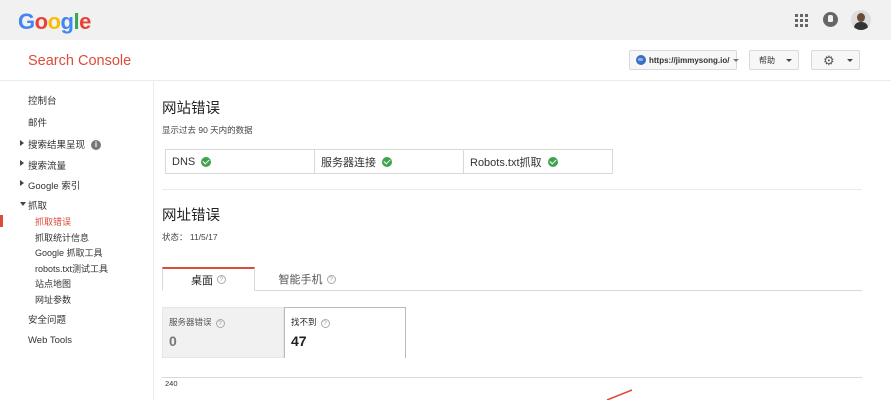 The width and height of the screenshot is (891, 400). I want to click on active-indicator, so click(1, 221).